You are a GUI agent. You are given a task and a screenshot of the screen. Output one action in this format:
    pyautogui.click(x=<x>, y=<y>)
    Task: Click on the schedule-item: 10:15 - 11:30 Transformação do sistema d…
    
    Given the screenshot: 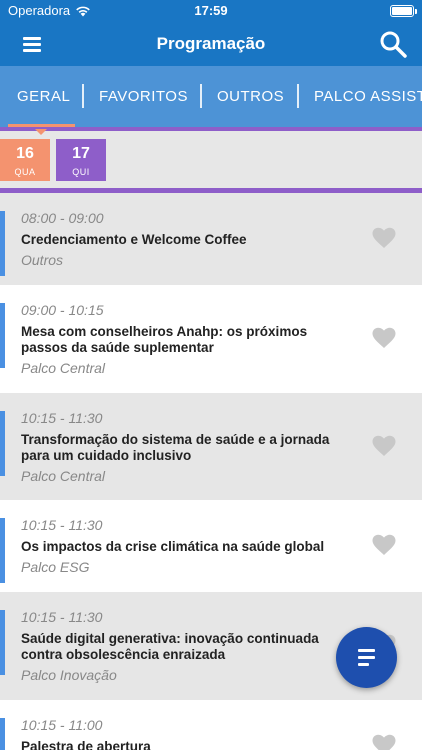 What is the action you would take?
    pyautogui.click(x=211, y=446)
    